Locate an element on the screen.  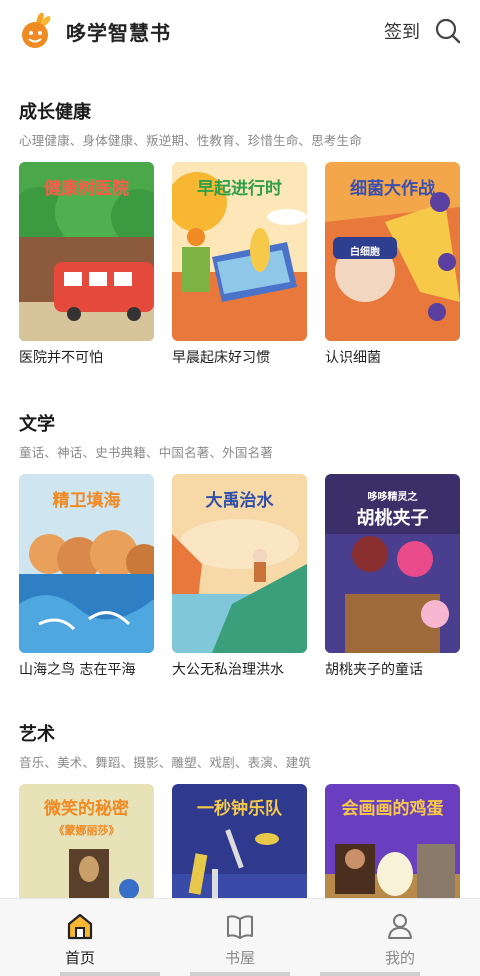
tab-label: 我的 is located at coordinates (399, 958).